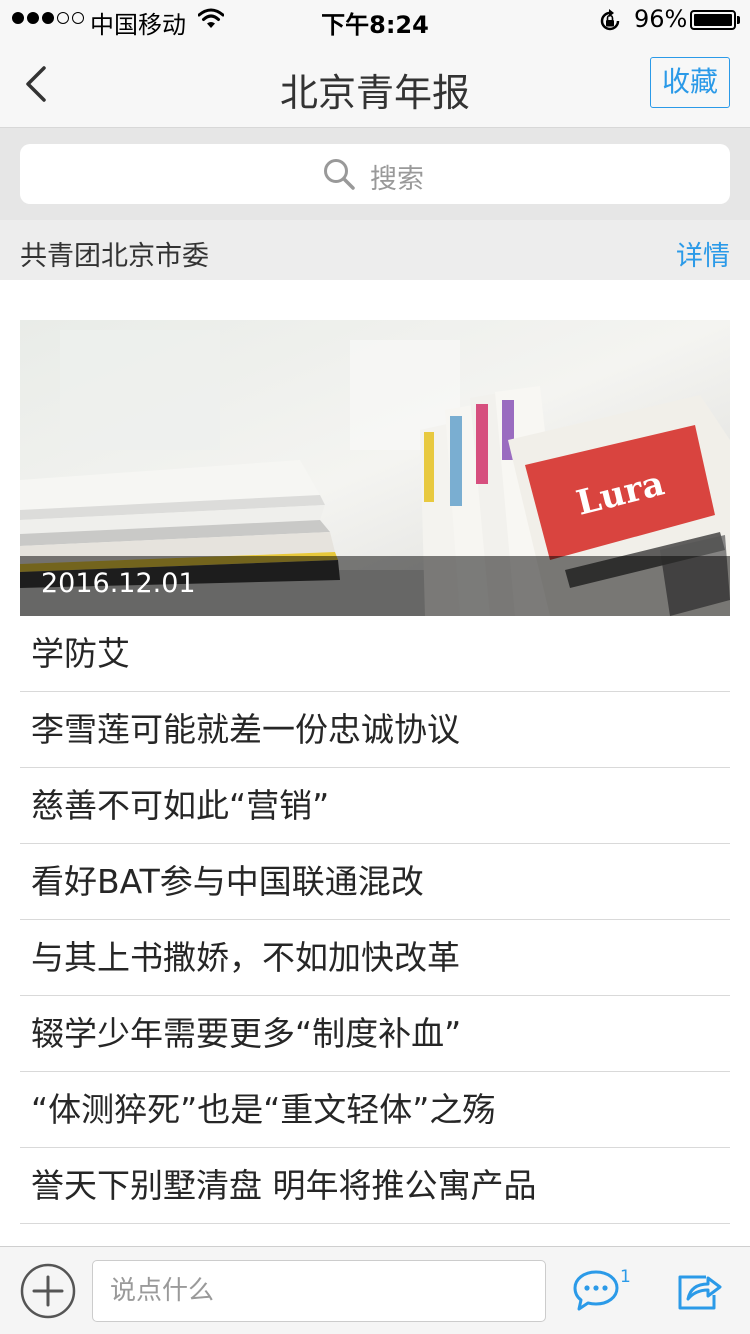 This screenshot has width=750, height=1334. What do you see at coordinates (375, 806) in the screenshot?
I see `article-item: 慈善不可如此“营销”` at bounding box center [375, 806].